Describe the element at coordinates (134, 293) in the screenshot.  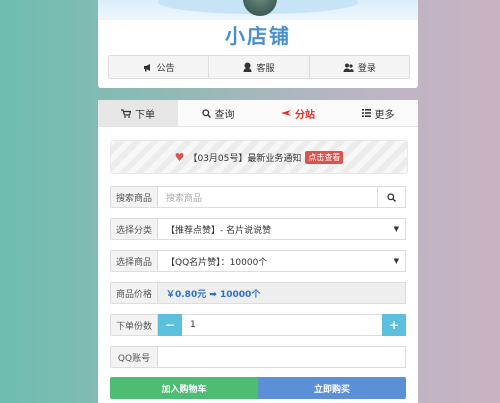
I see `price-label: 商品价格` at that location.